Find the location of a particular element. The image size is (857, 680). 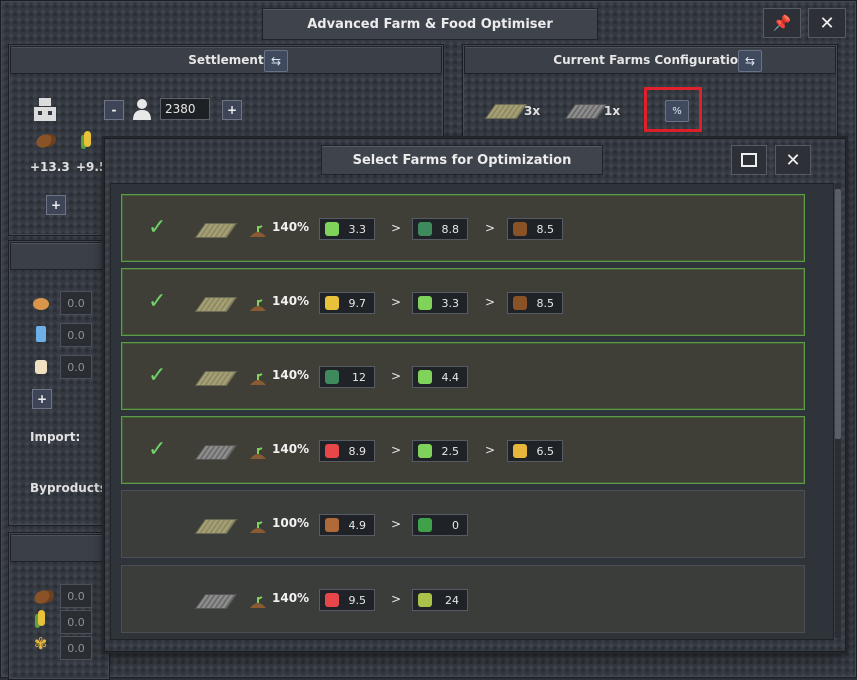

settlement-add-button: + is located at coordinates (56, 205).